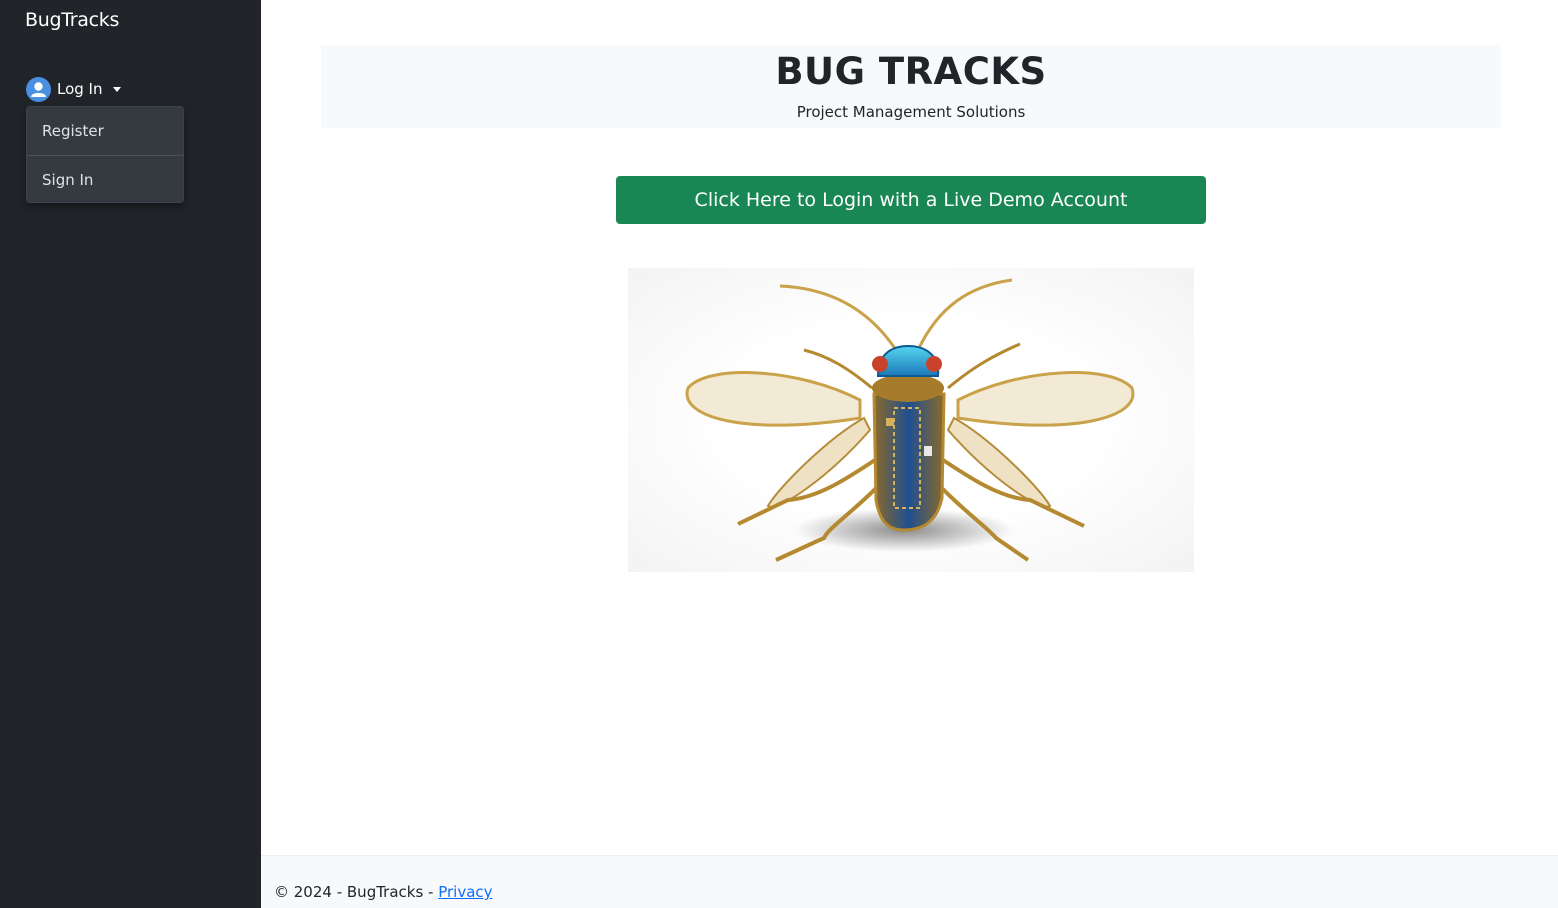  I want to click on page-subtitle: Project Management Solutions, so click(911, 112).